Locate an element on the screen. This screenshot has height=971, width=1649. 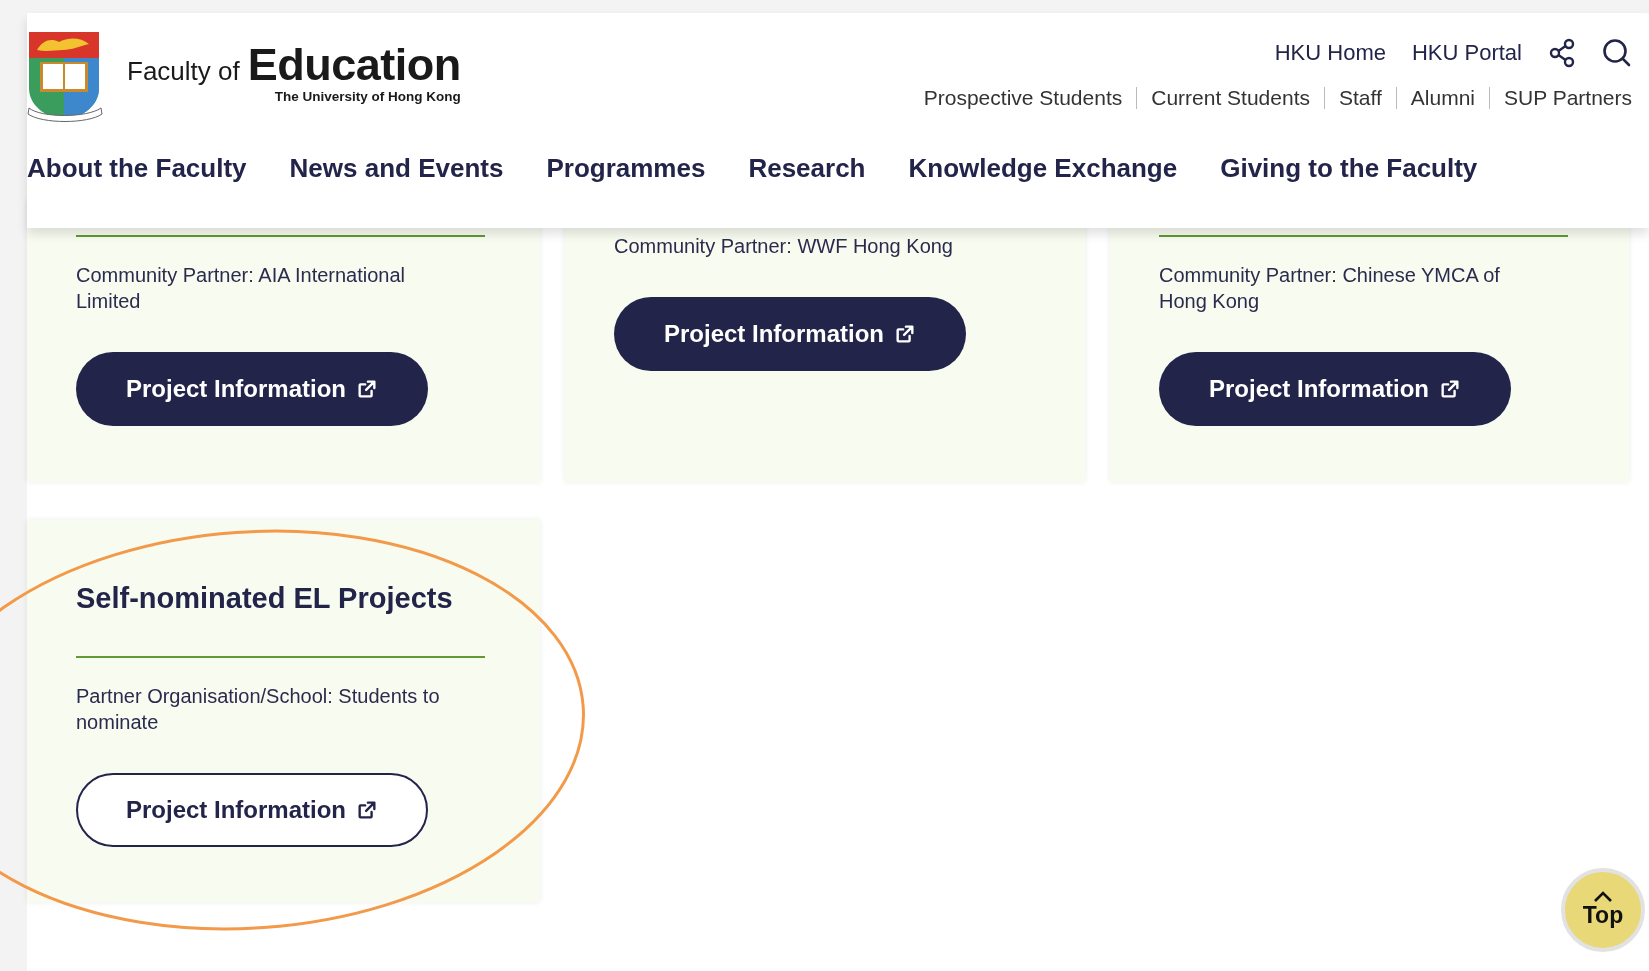
share-icon is located at coordinates (1562, 53).